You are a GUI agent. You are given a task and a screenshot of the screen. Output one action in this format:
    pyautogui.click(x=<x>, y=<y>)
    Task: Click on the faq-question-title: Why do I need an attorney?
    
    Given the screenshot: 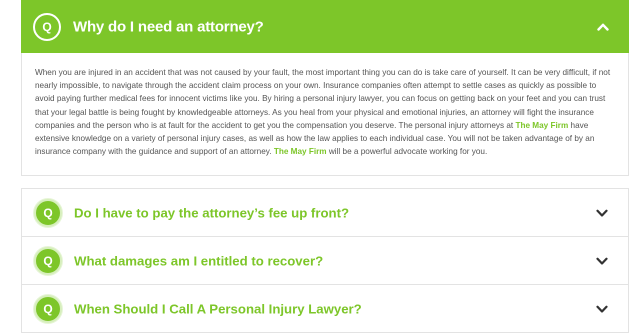 What is the action you would take?
    pyautogui.click(x=168, y=26)
    